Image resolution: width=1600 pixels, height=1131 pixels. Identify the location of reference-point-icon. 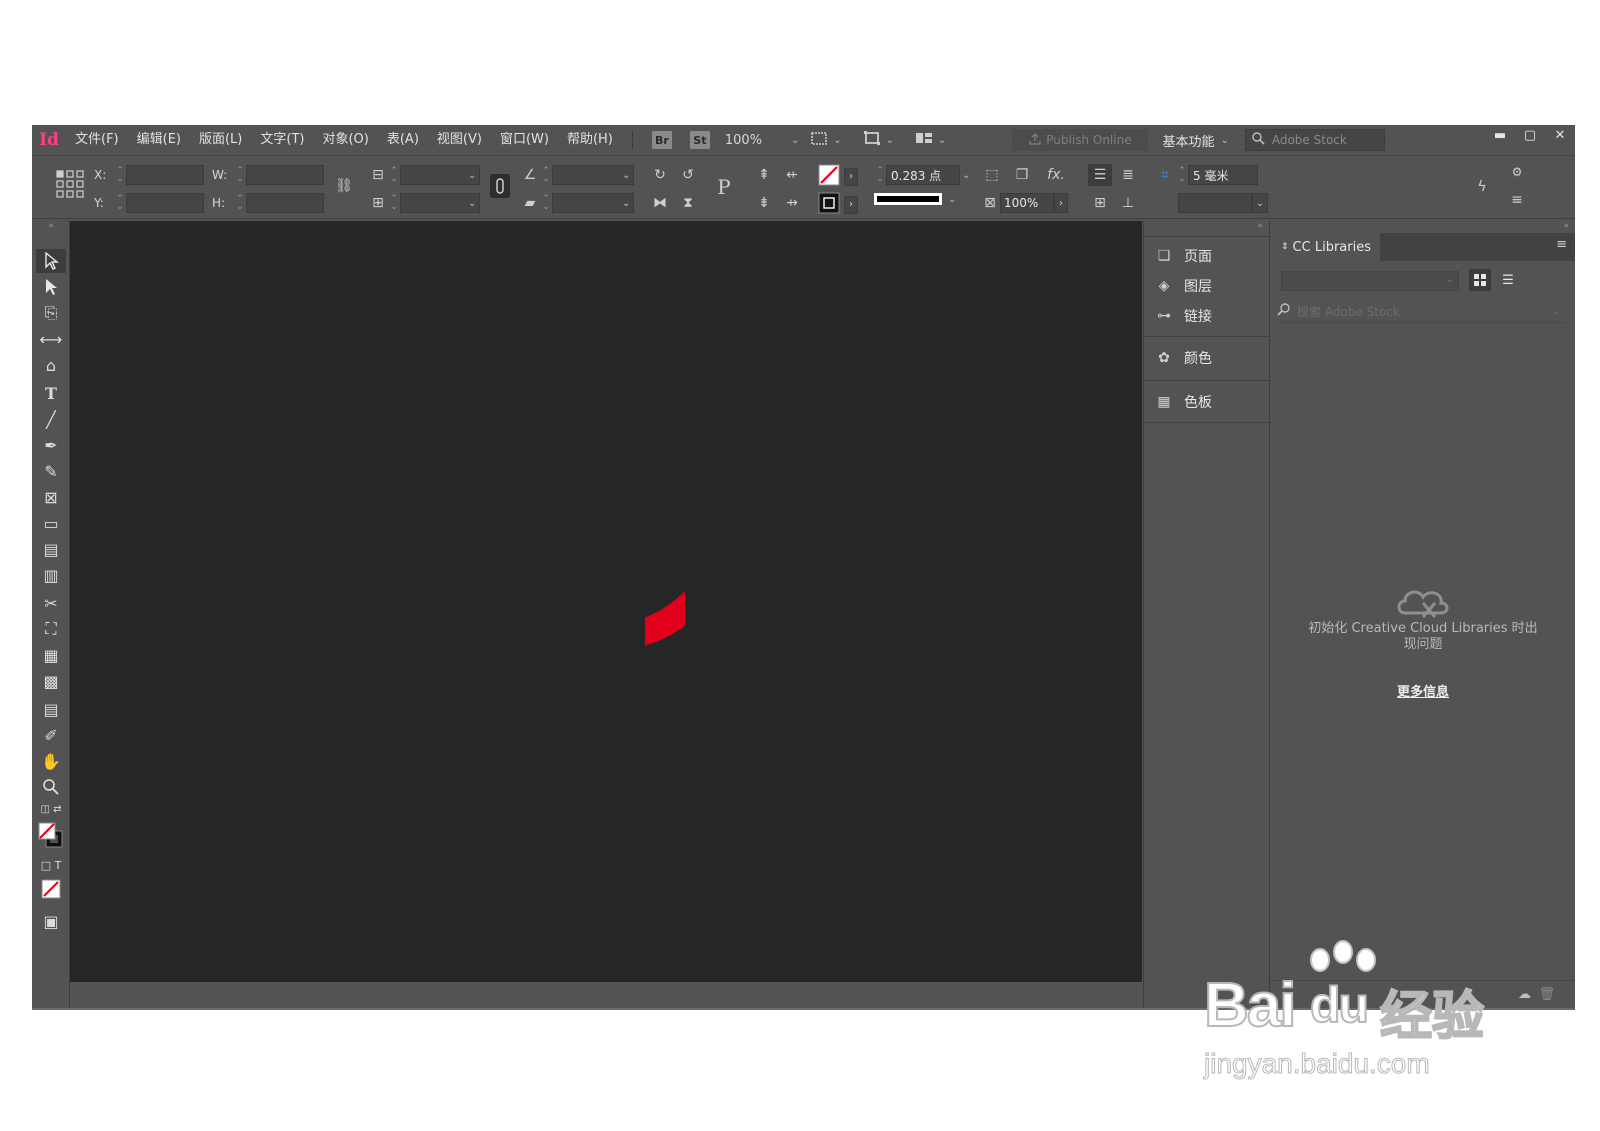
(70, 184).